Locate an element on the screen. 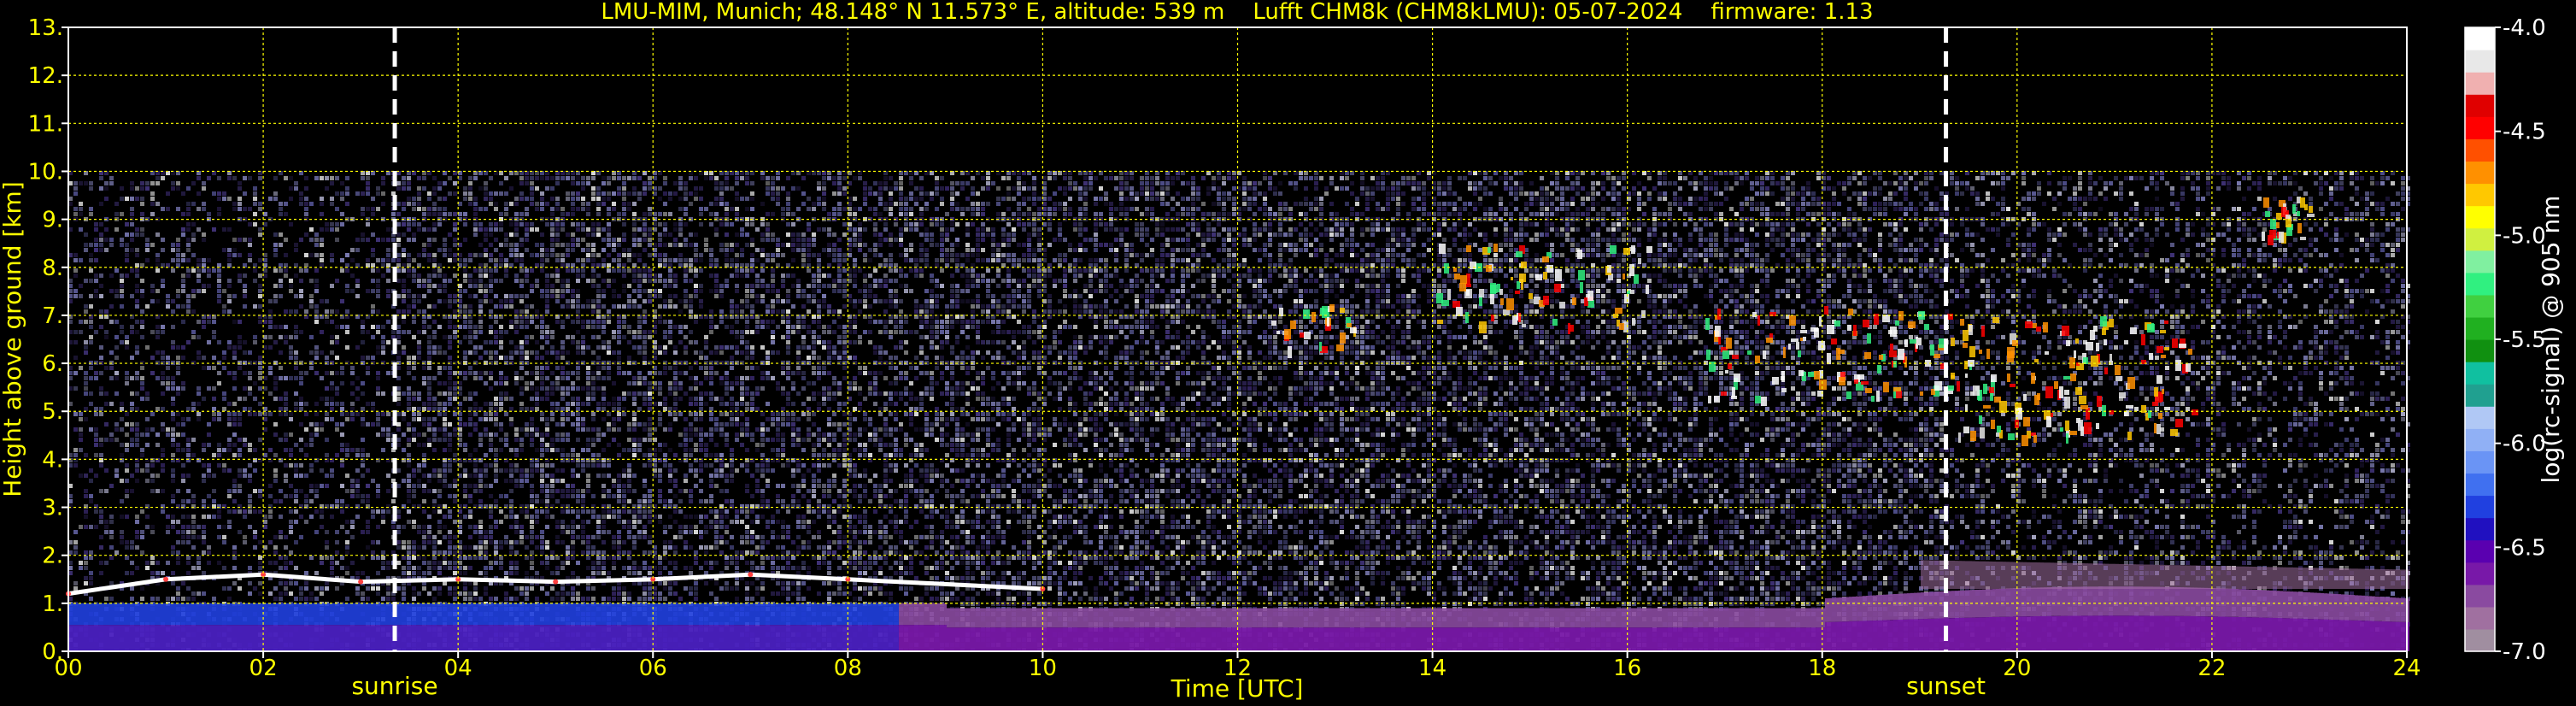  y-tick-label: 1. is located at coordinates (52, 604).